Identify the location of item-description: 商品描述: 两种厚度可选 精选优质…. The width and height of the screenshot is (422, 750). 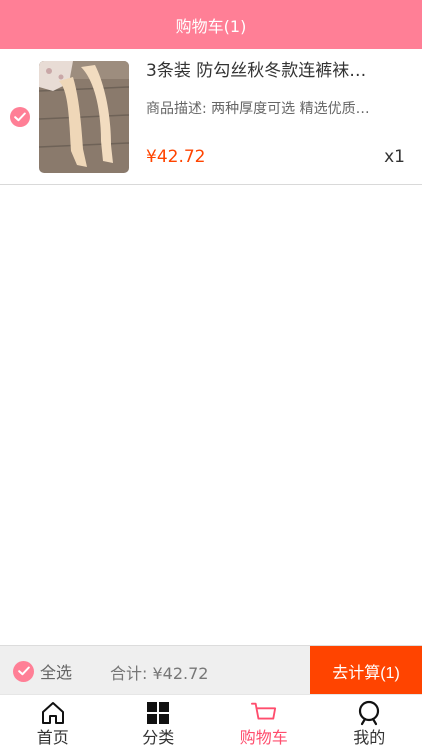
(258, 109).